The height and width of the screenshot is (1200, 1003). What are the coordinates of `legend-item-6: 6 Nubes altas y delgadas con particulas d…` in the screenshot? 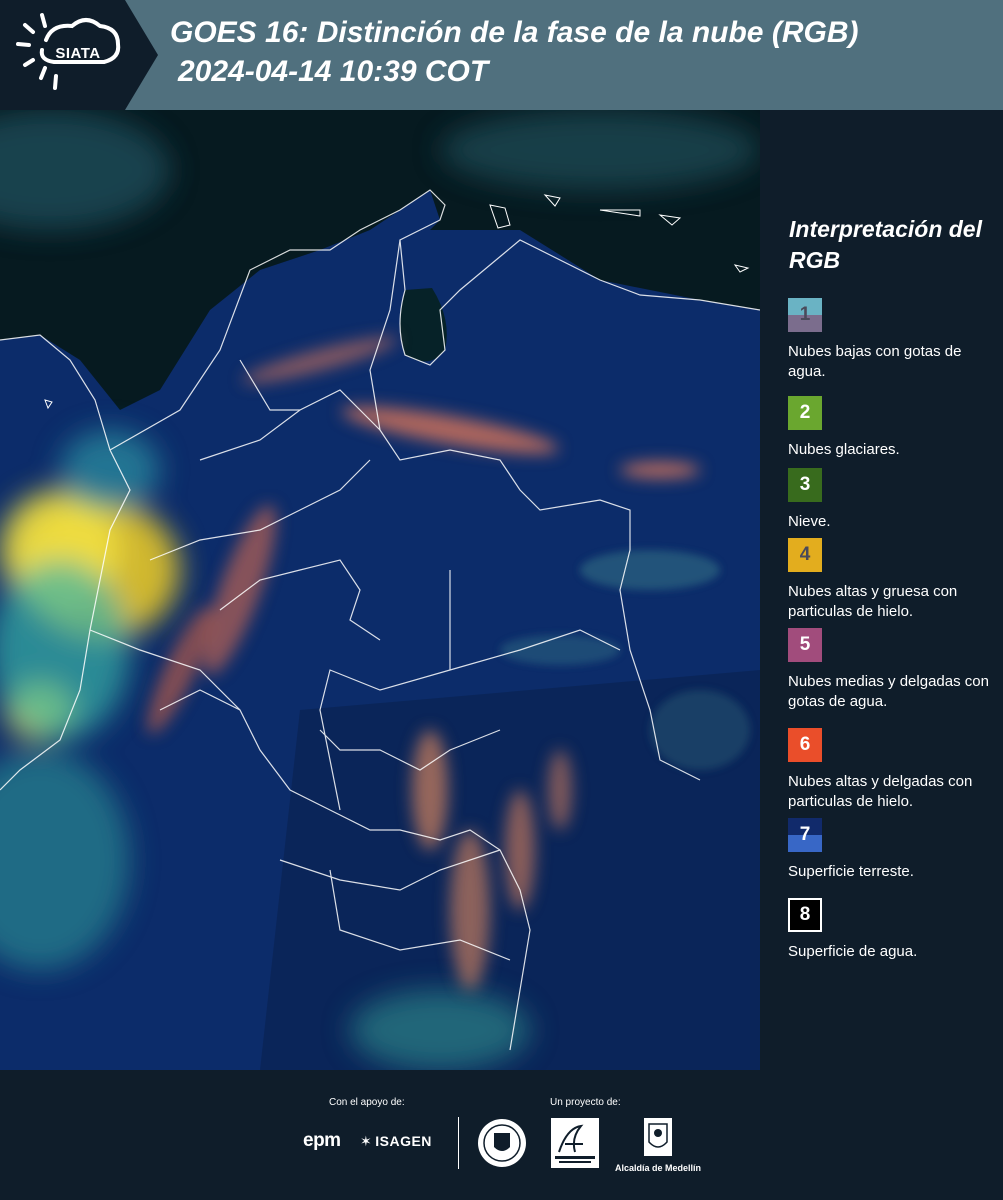 It's located at (894, 770).